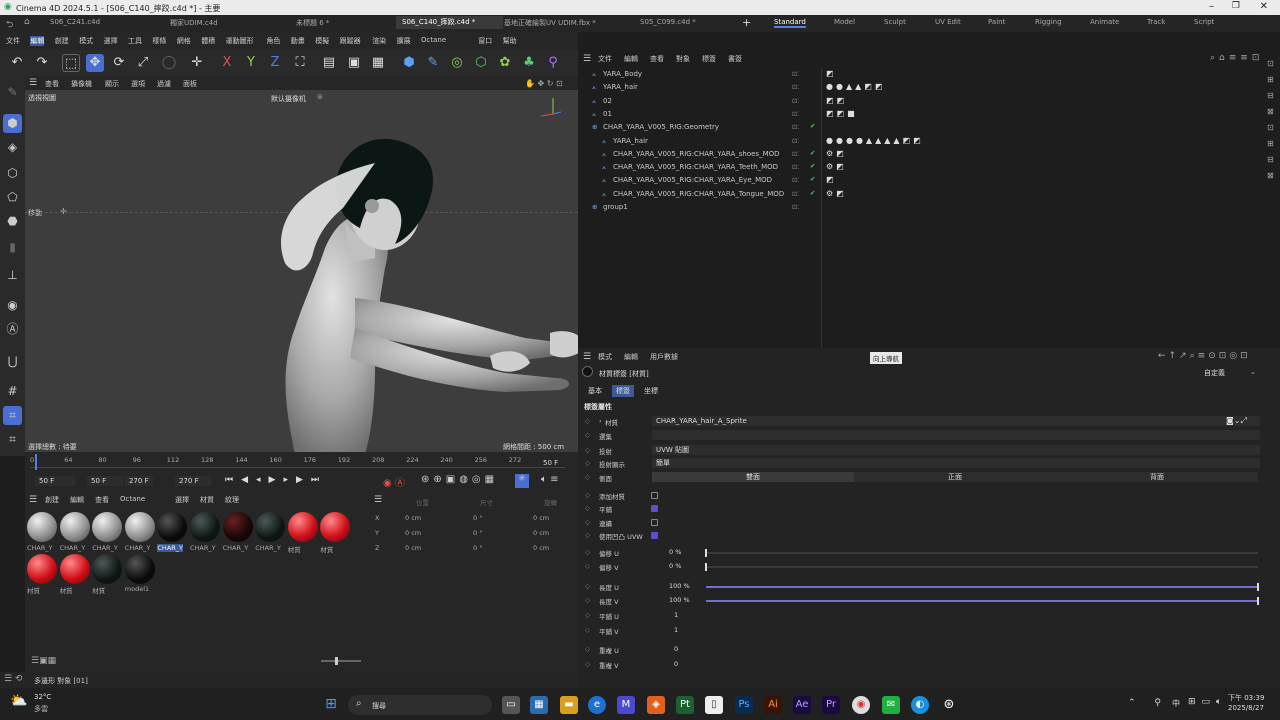 The image size is (1280, 720). I want to click on playback-controls: ⏮◀◂▶▸▶⏭, so click(276, 480).